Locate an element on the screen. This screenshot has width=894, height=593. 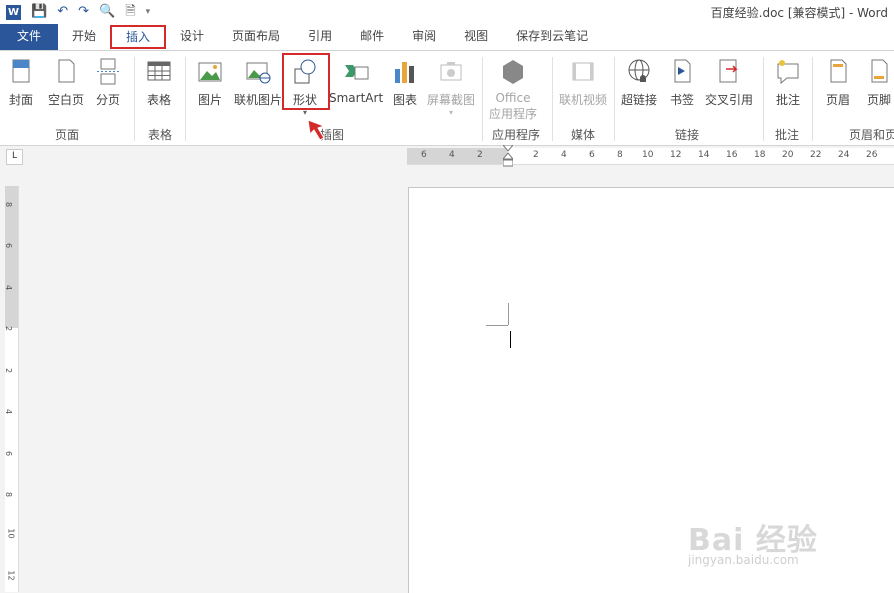
table-button: 表格 is located at coordinates (159, 82).